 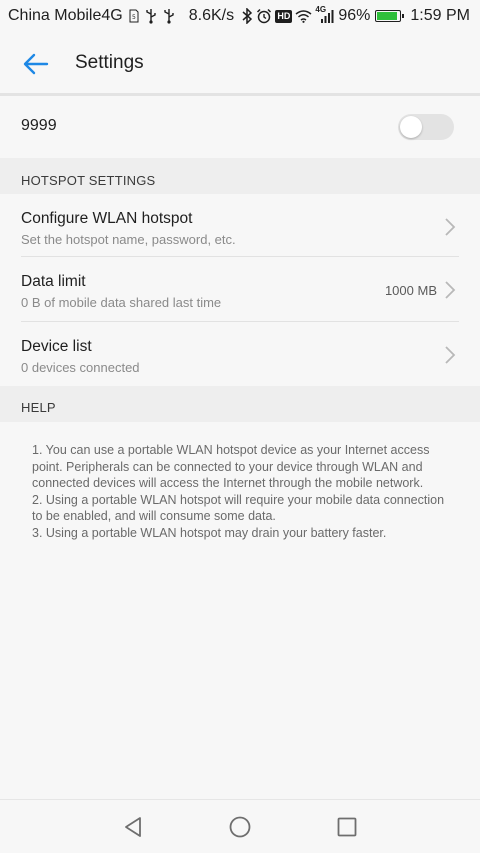 What do you see at coordinates (240, 354) in the screenshot?
I see `device-list-item: Device list 0 devices connected` at bounding box center [240, 354].